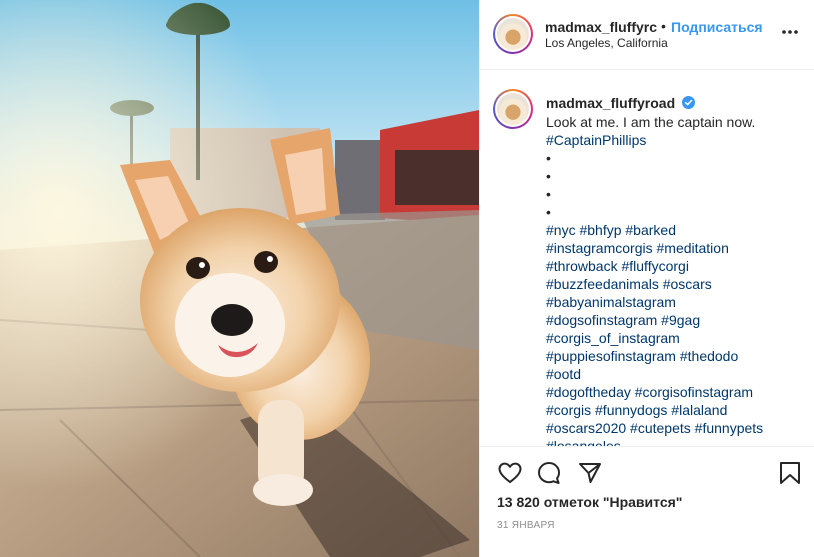  I want to click on hashtag-line: #throwback #fluffycorgi, so click(676, 266).